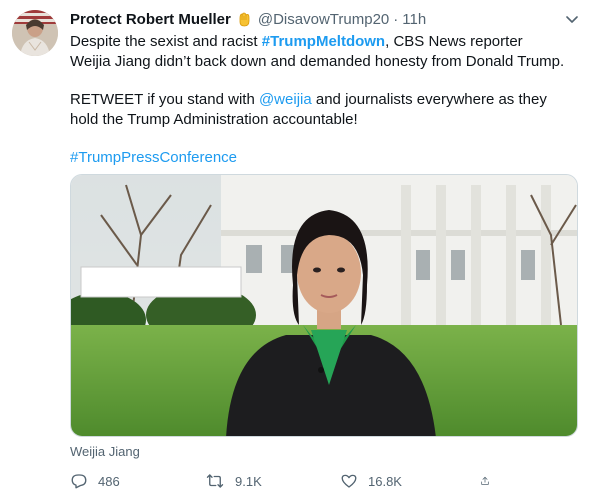  What do you see at coordinates (215, 481) in the screenshot?
I see `retweet-icon` at bounding box center [215, 481].